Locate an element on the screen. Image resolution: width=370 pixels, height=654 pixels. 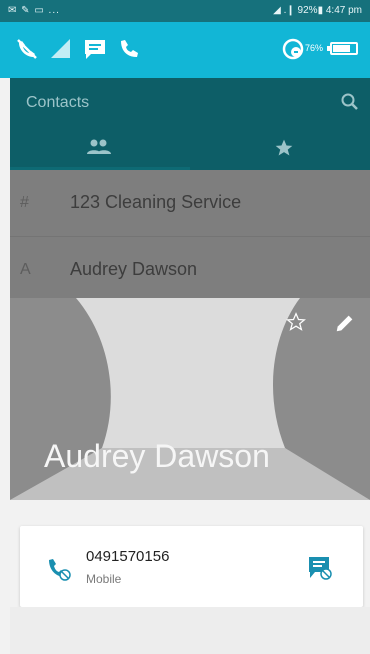
contact-display-name: Audrey Dawson is located at coordinates (157, 456).